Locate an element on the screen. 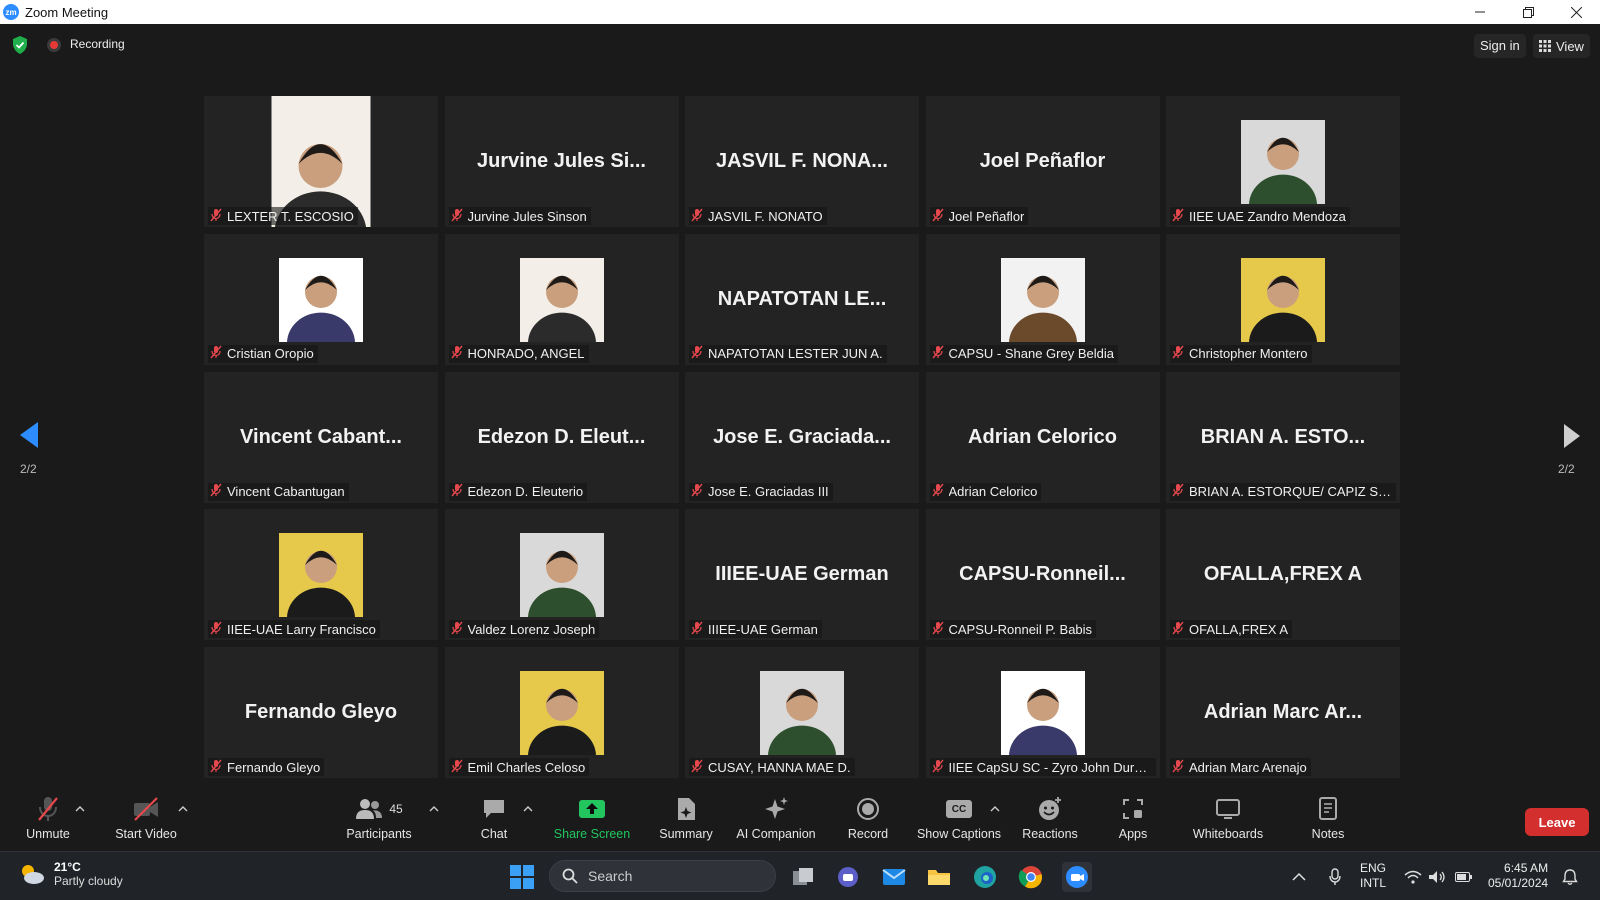 The height and width of the screenshot is (900, 1600). participant-tile: CAPSU-Ronneil... CAPSU-Ronneil P. Babis is located at coordinates (1042, 575).